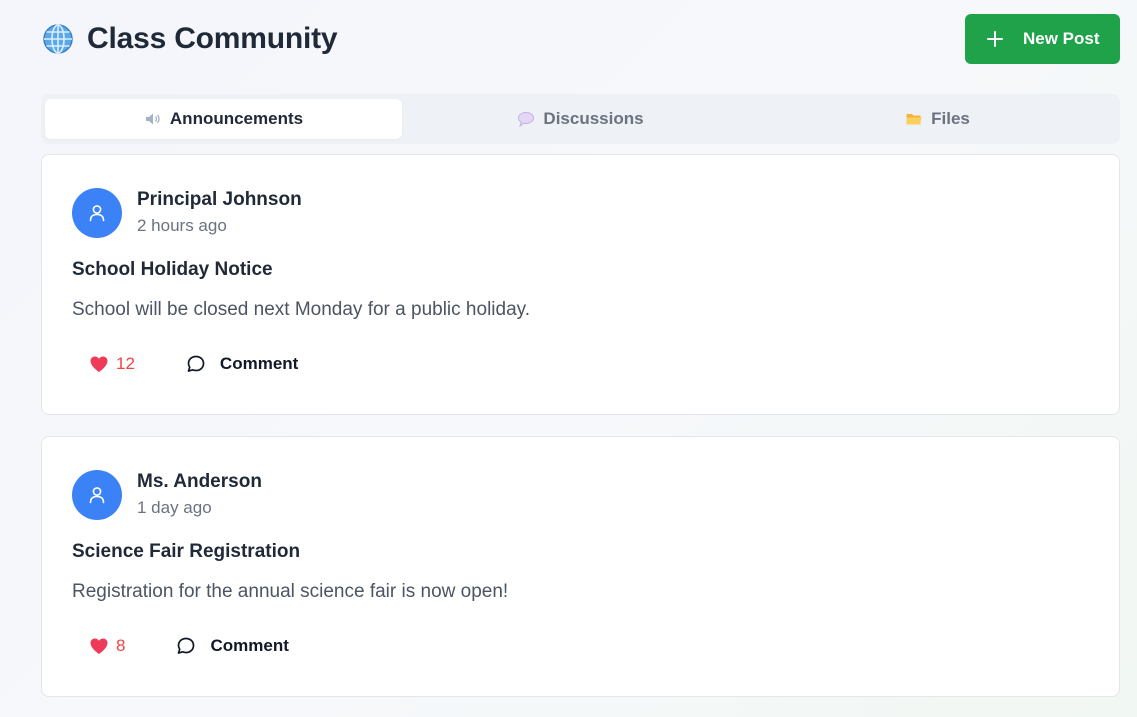 This screenshot has height=717, width=1137. What do you see at coordinates (112, 364) in the screenshot?
I see `like-button: 12` at bounding box center [112, 364].